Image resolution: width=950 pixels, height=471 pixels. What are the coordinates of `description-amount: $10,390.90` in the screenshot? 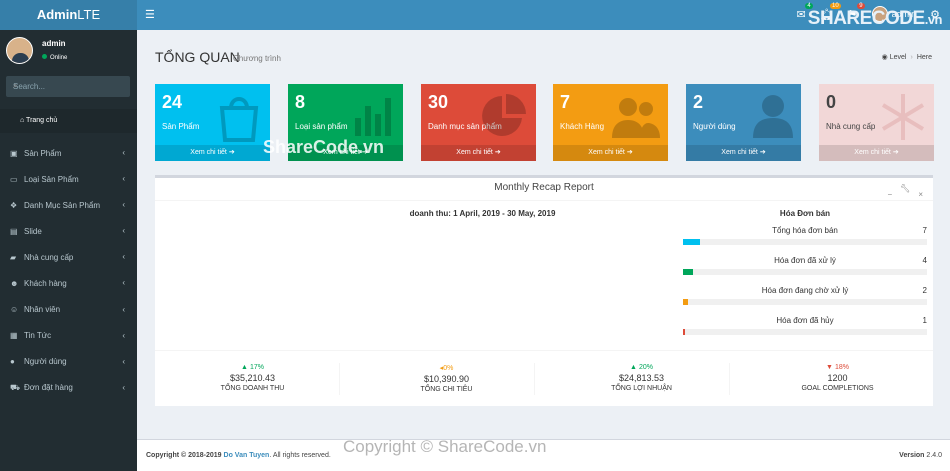 It's located at (446, 379).